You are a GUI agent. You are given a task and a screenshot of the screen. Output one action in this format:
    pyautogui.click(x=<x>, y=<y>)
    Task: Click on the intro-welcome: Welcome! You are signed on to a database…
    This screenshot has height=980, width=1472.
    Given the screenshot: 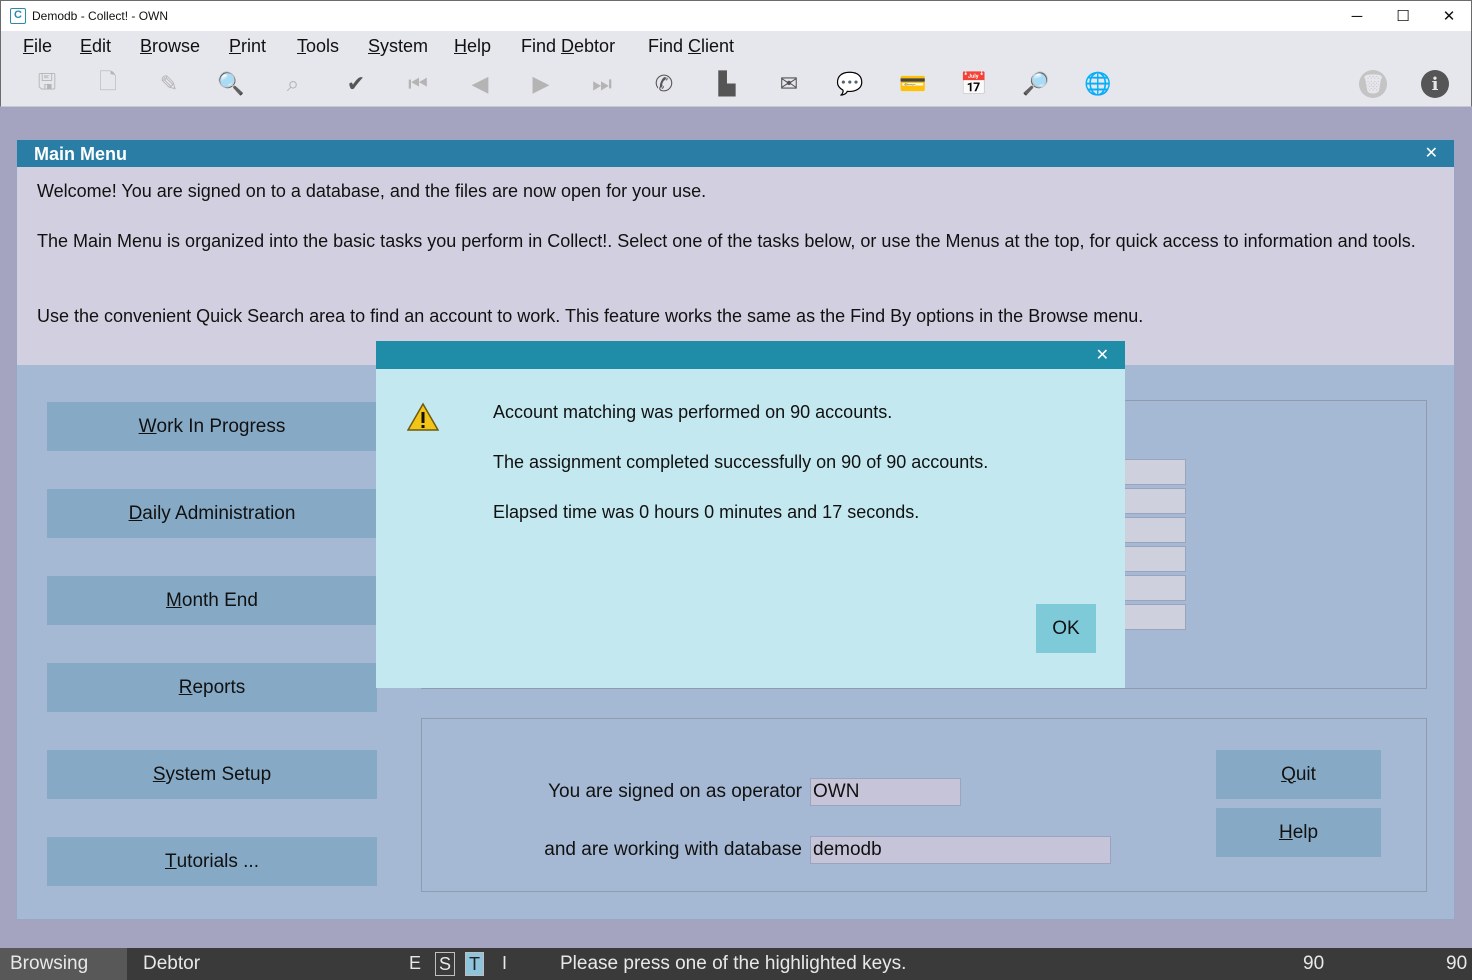 What is the action you would take?
    pyautogui.click(x=372, y=191)
    